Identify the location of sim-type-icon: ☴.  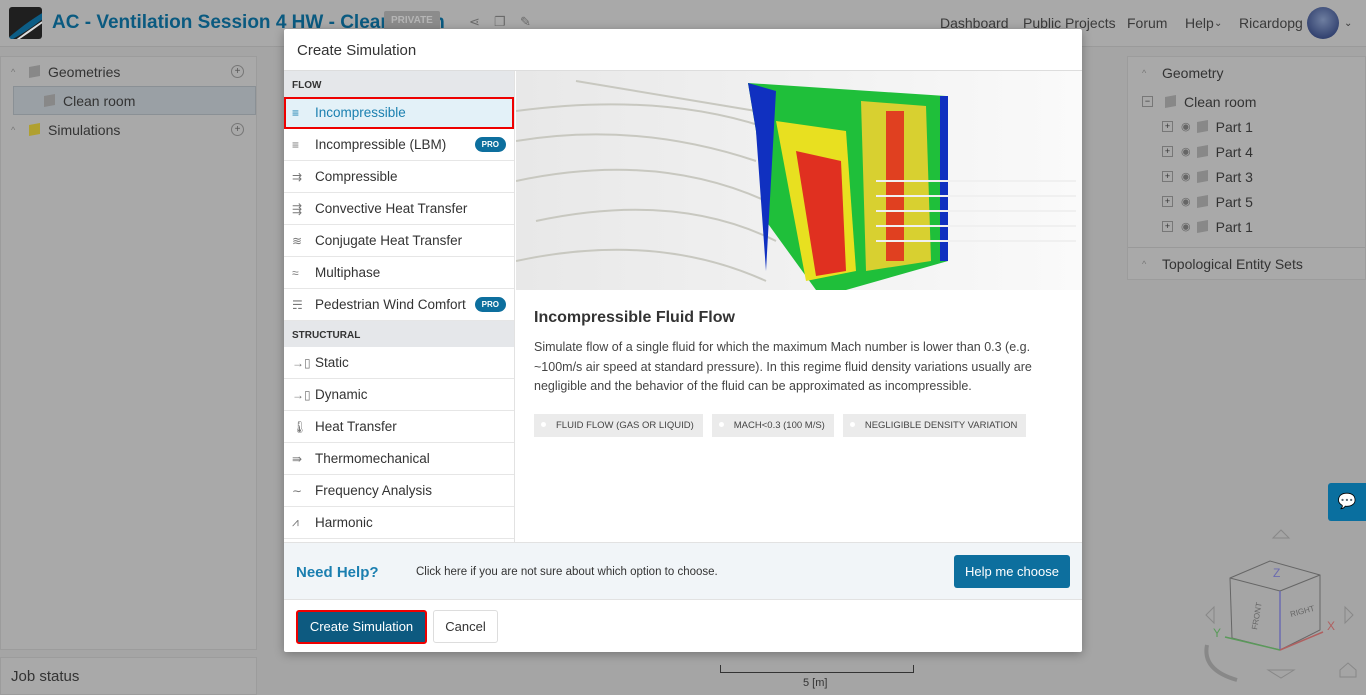
(297, 304).